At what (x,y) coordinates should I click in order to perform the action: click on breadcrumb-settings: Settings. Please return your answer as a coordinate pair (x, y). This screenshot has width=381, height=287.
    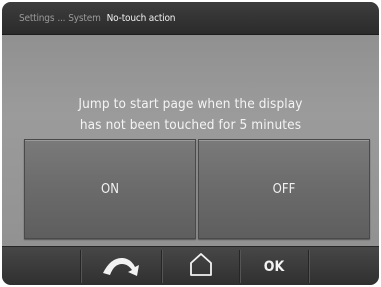
    Looking at the image, I should click on (37, 18).